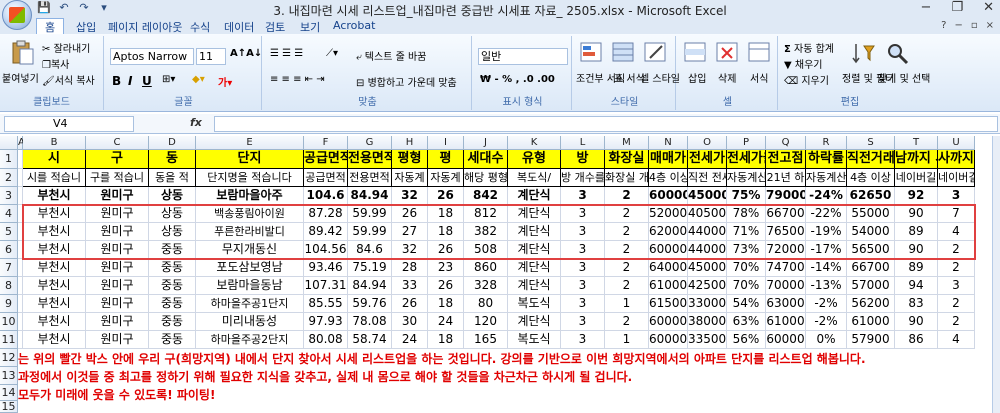 This screenshot has height=413, width=1000. What do you see at coordinates (826, 196) in the screenshot?
I see `data-cell: -24%` at bounding box center [826, 196].